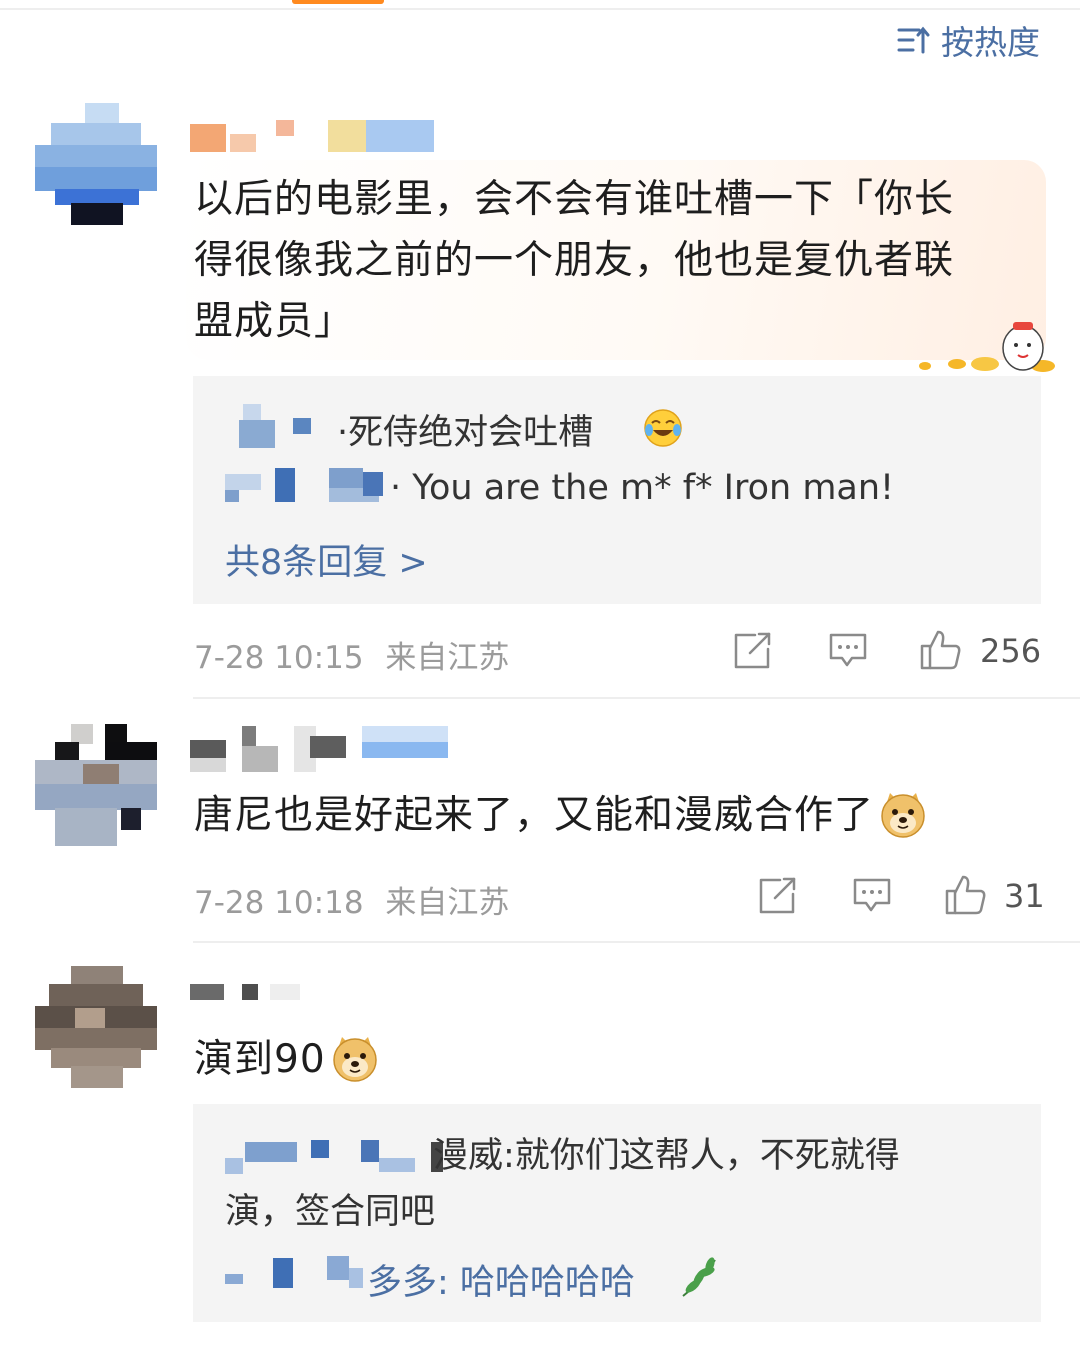  I want to click on reply-text: 多多: 哈哈哈哈哈, so click(501, 1283).